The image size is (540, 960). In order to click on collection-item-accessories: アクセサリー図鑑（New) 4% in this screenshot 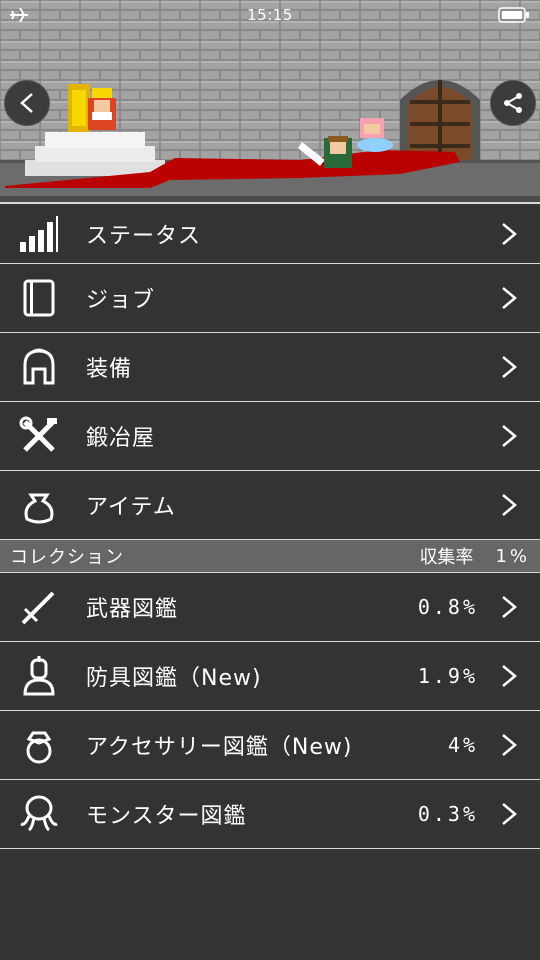, I will do `click(270, 745)`.